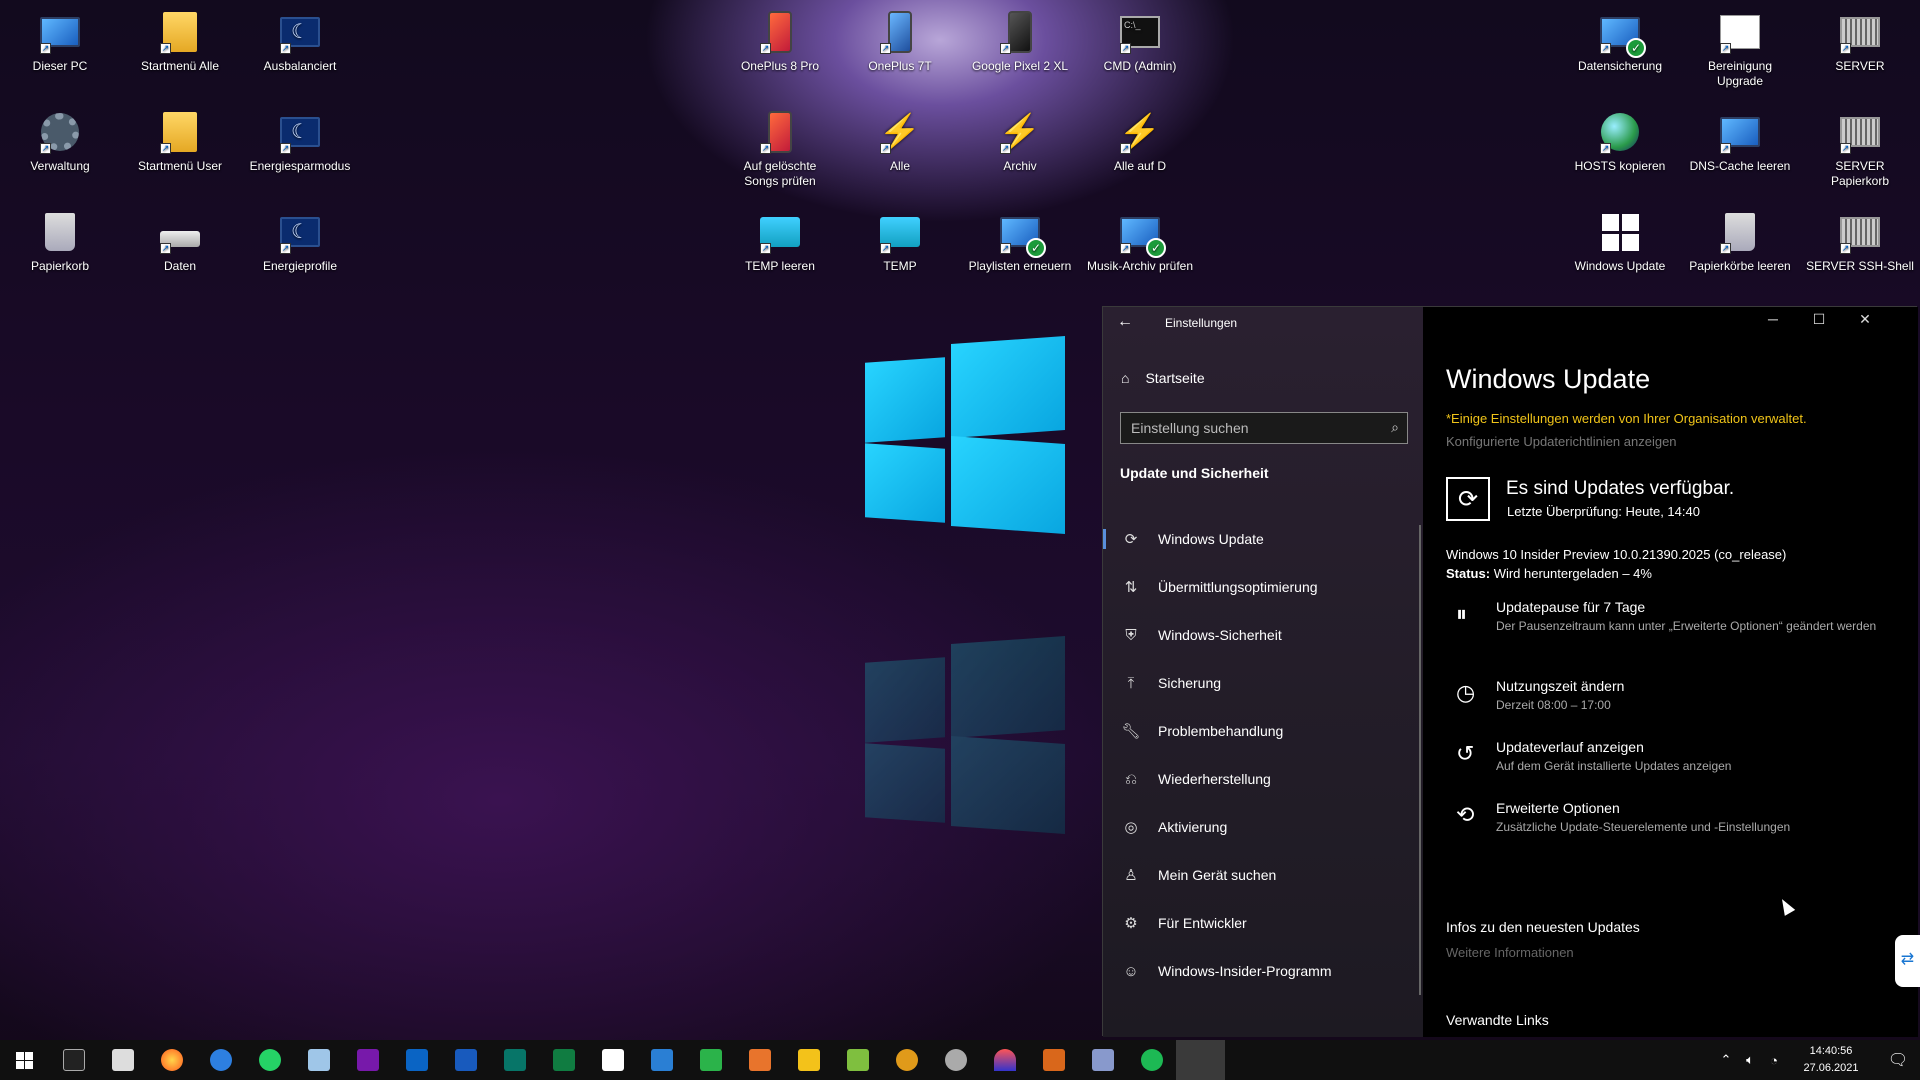 The height and width of the screenshot is (1080, 1920). I want to click on maximize-button: ☐, so click(1819, 323).